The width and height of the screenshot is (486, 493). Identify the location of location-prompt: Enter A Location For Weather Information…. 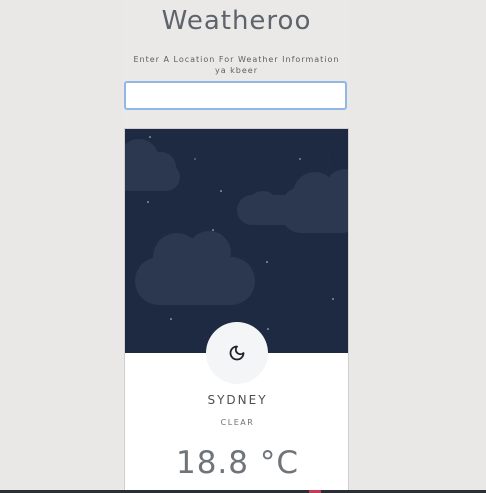
(236, 65).